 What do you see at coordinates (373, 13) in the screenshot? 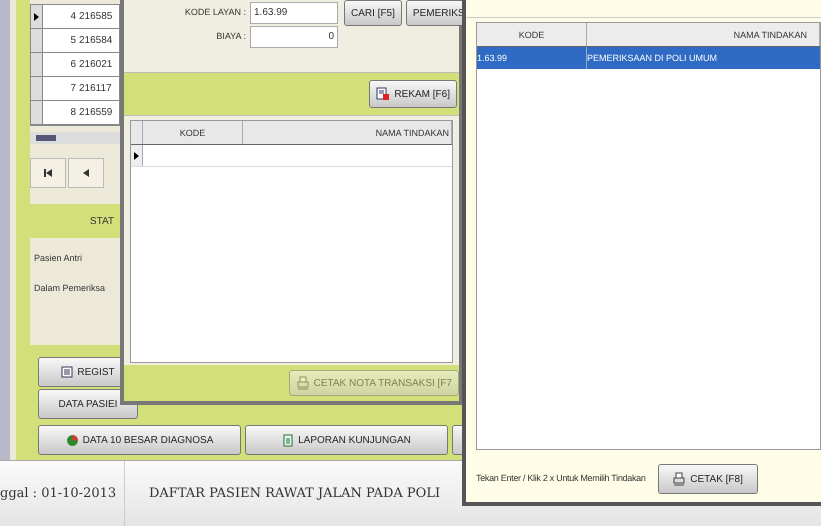
I see `search-button: CARI [F5]` at bounding box center [373, 13].